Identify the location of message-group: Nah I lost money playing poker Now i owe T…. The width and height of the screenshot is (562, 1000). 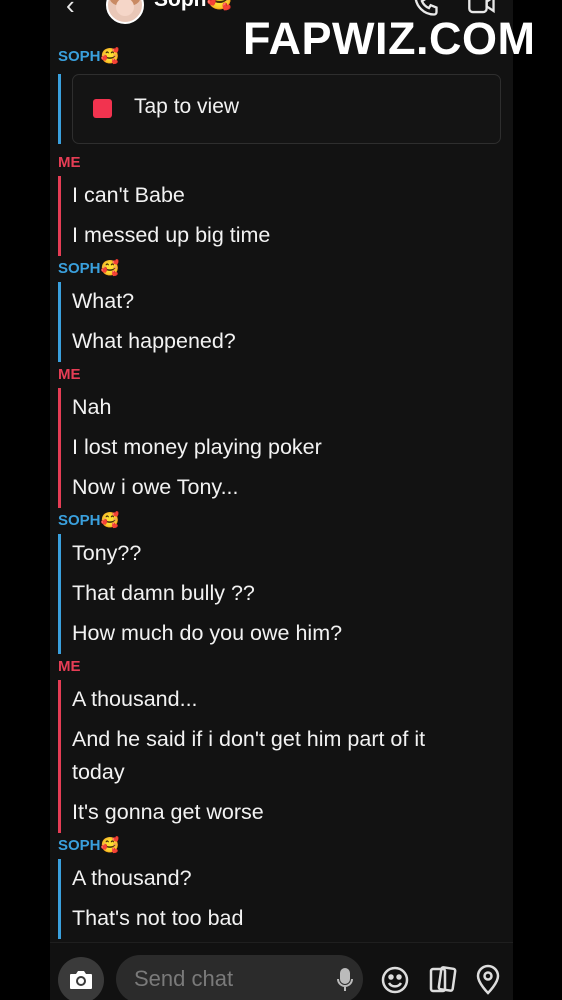
(285, 448).